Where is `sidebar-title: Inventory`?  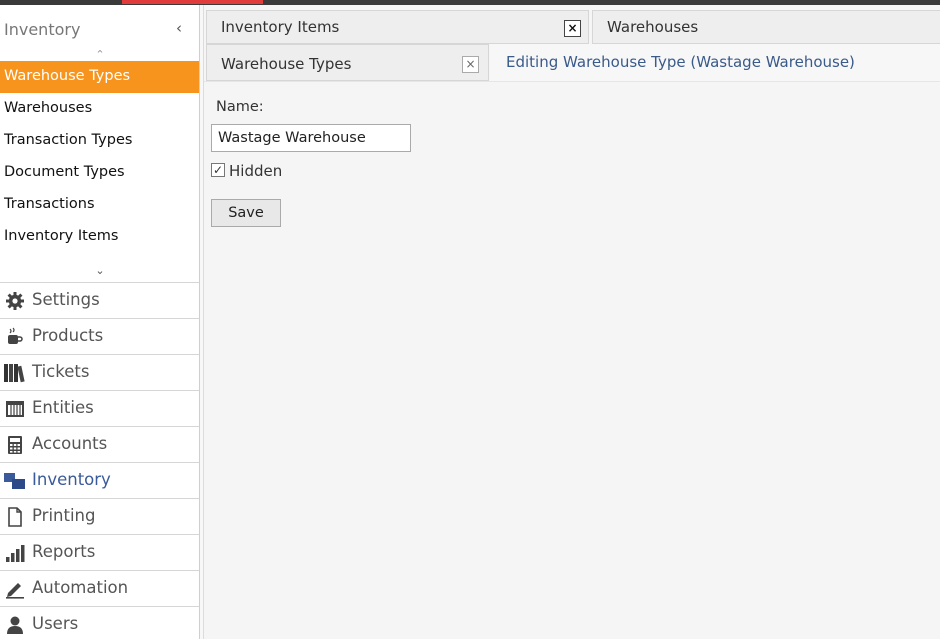 sidebar-title: Inventory is located at coordinates (42, 29).